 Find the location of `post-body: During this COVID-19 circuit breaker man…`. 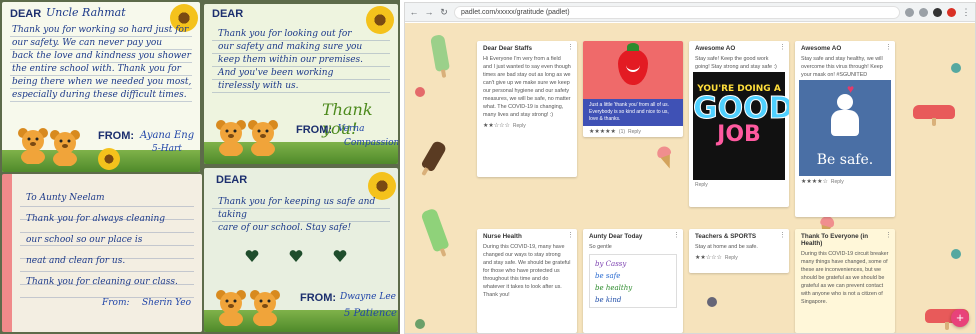

post-body: During this COVID-19 circuit breaker man… is located at coordinates (845, 278).